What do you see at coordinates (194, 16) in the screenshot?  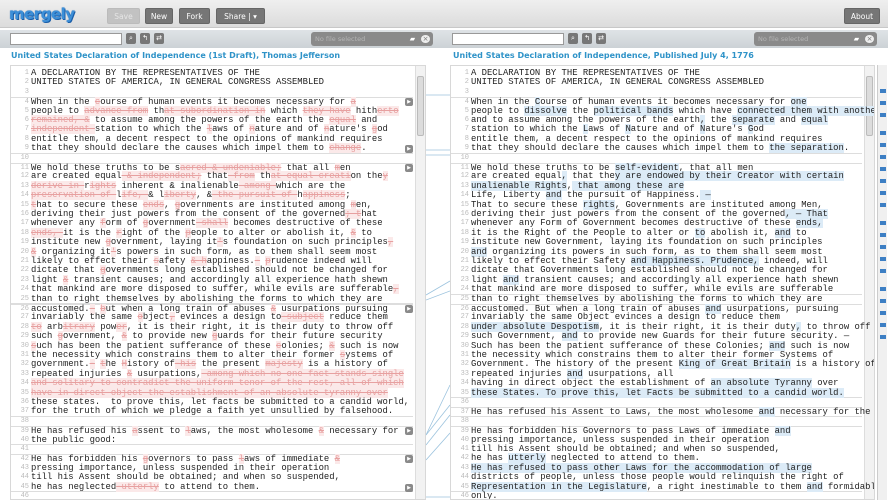 I see `fork-button: Fork` at bounding box center [194, 16].